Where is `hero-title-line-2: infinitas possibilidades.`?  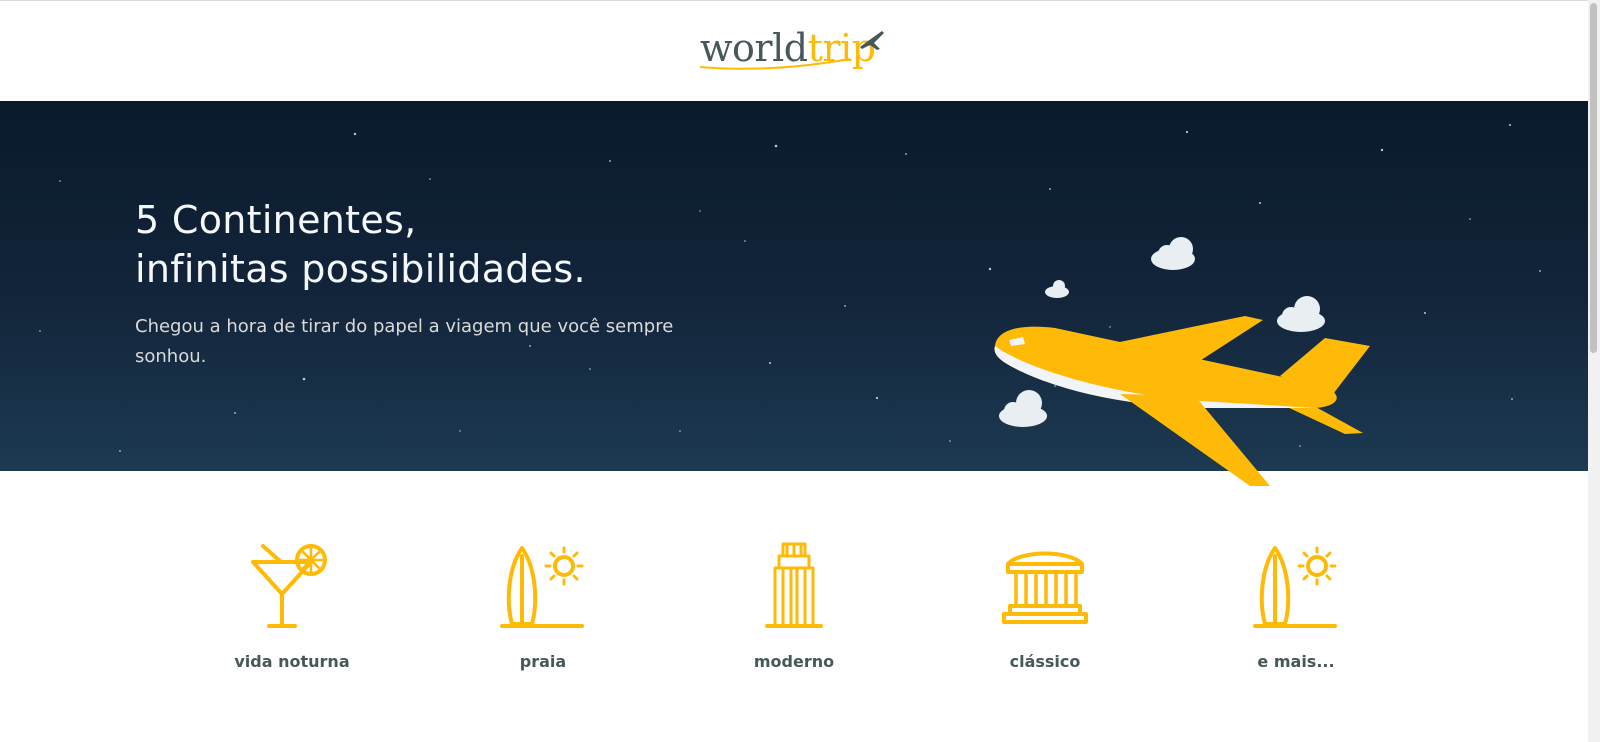
hero-title-line-2: infinitas possibilidades. is located at coordinates (360, 269).